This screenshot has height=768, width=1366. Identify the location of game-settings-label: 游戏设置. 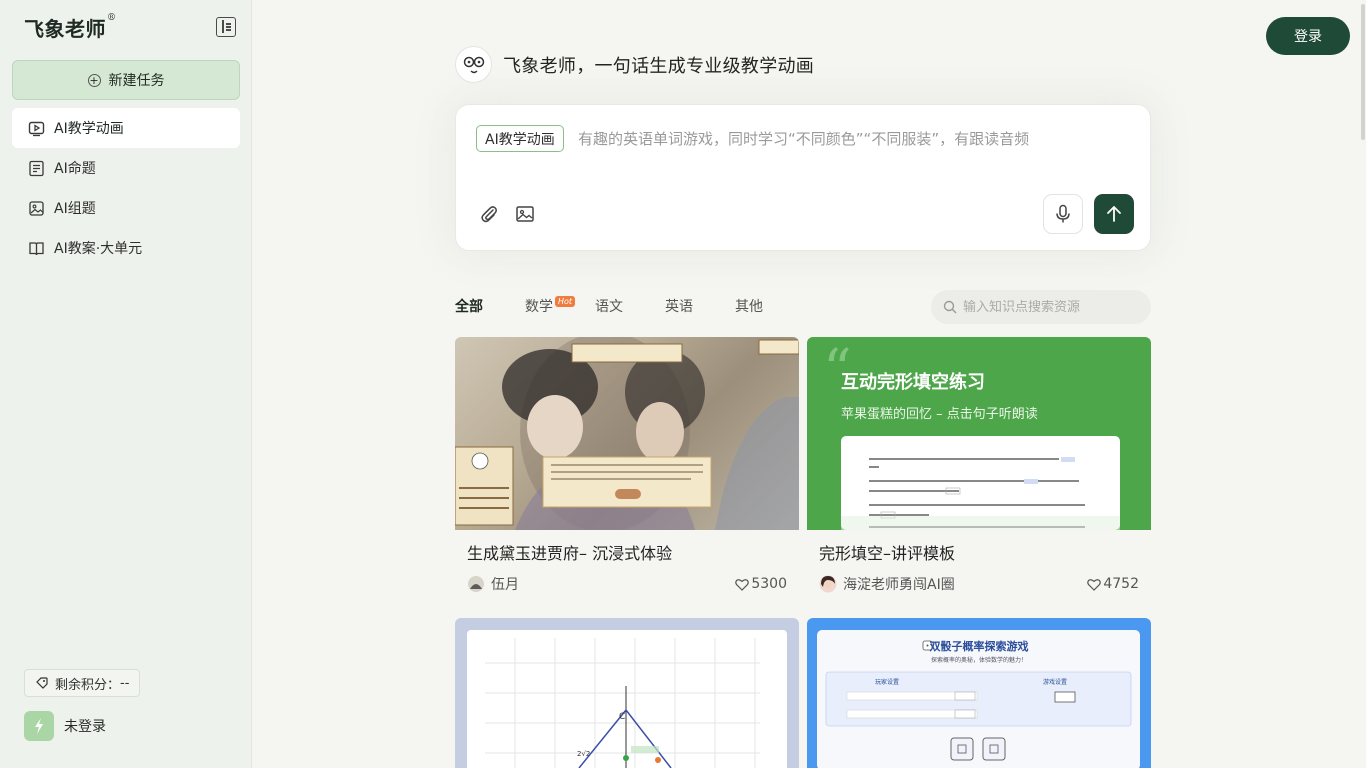
(1055, 682).